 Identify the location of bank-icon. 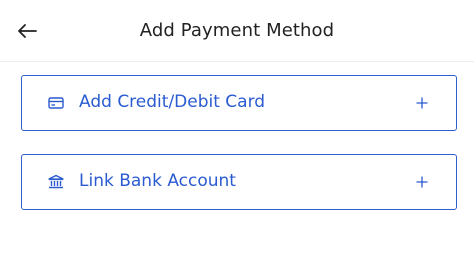
(56, 182).